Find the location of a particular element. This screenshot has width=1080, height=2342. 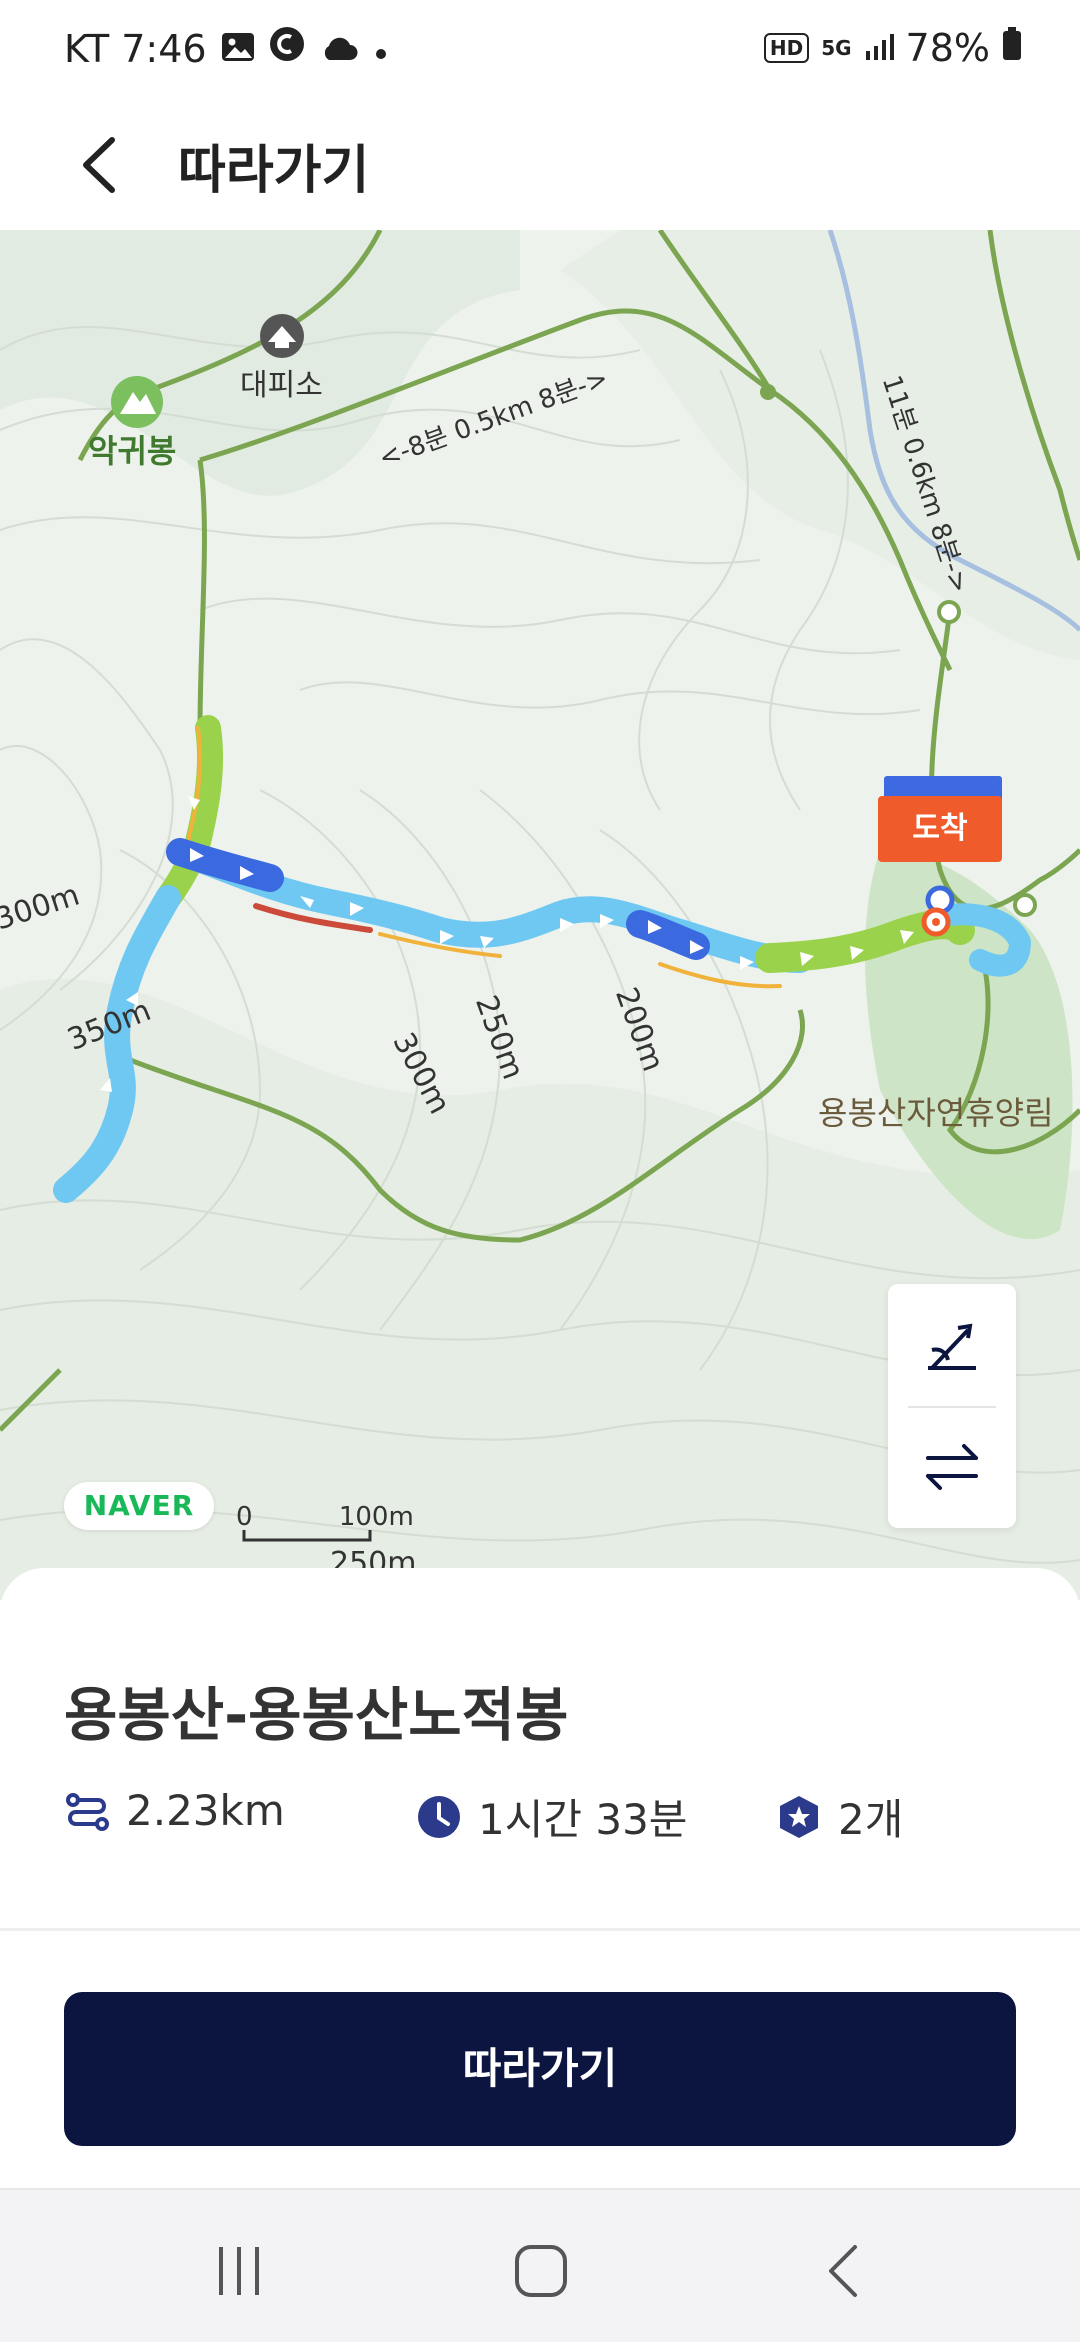

distance-stat: 2.23km is located at coordinates (174, 1810).